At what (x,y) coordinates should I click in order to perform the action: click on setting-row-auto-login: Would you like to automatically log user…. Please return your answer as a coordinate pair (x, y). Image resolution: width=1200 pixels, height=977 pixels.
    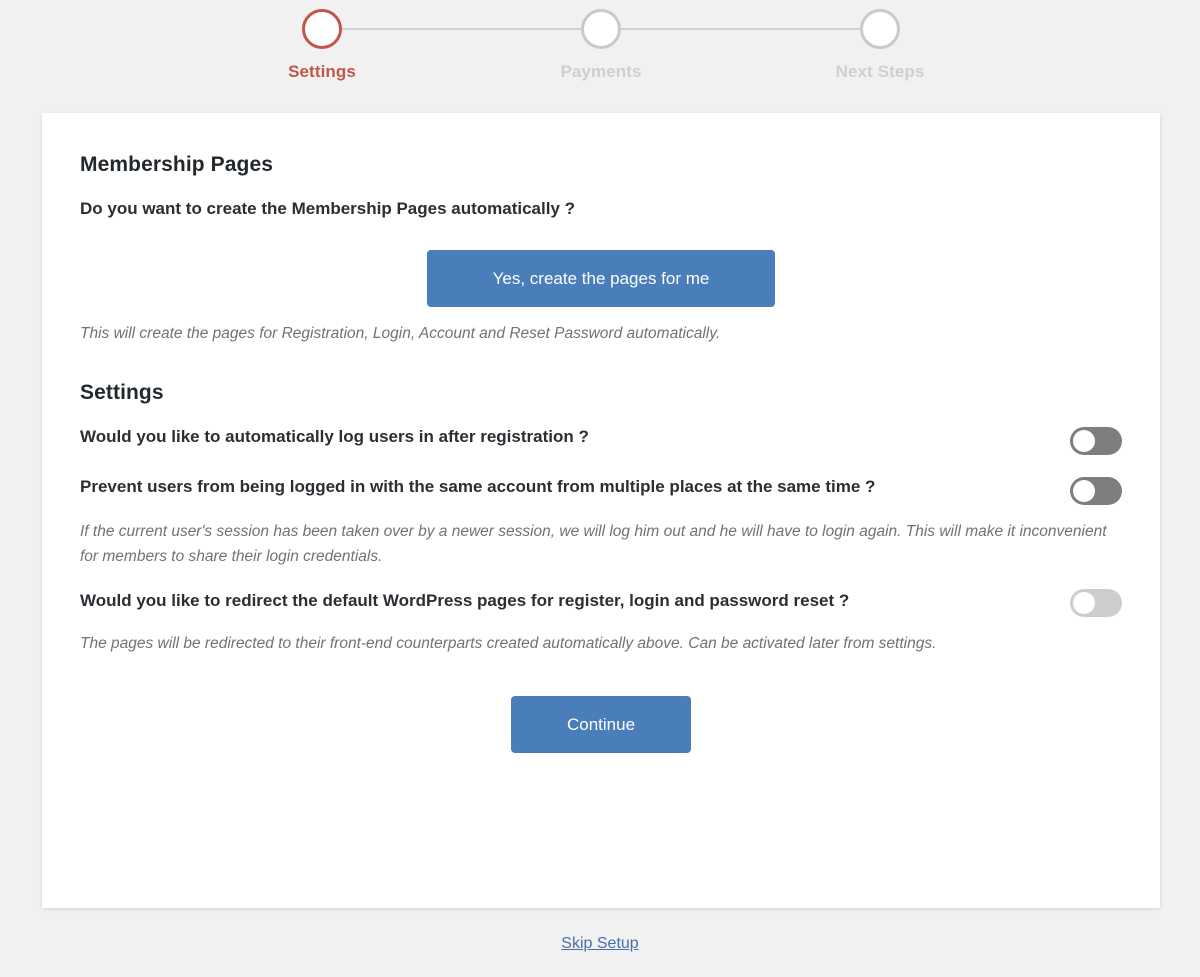
    Looking at the image, I should click on (601, 430).